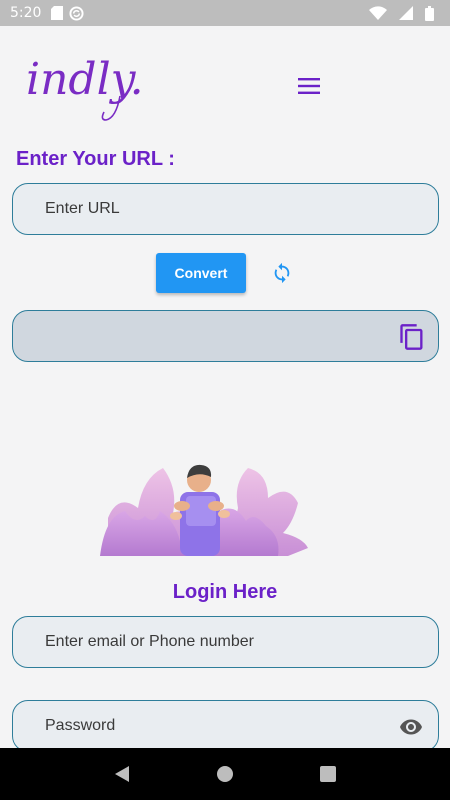 The image size is (450, 800). I want to click on convert-button: Convert, so click(201, 273).